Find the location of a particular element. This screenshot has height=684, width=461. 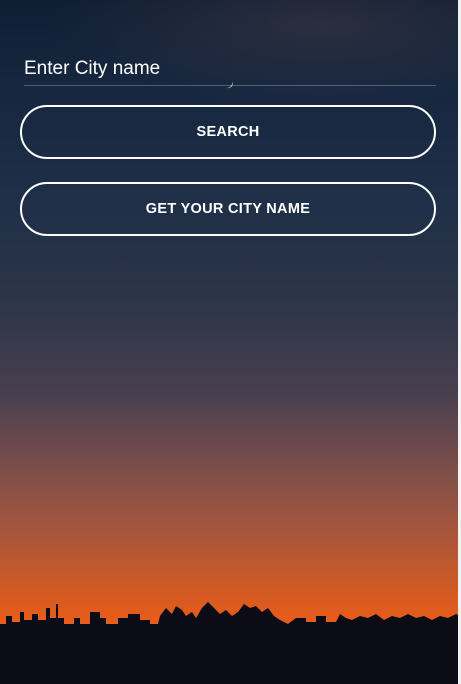

search-button: SEARCH is located at coordinates (228, 132).